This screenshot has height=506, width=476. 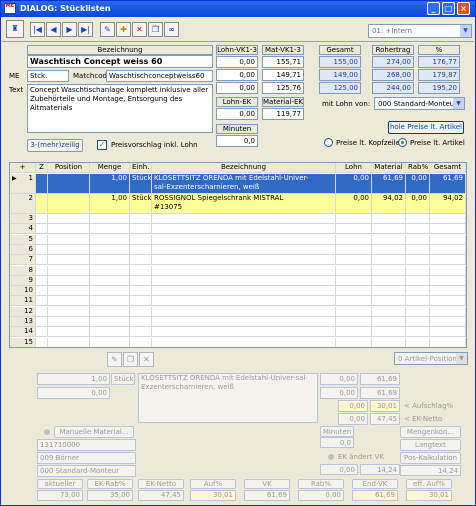 What do you see at coordinates (42, 203) in the screenshot?
I see `cell-z` at bounding box center [42, 203].